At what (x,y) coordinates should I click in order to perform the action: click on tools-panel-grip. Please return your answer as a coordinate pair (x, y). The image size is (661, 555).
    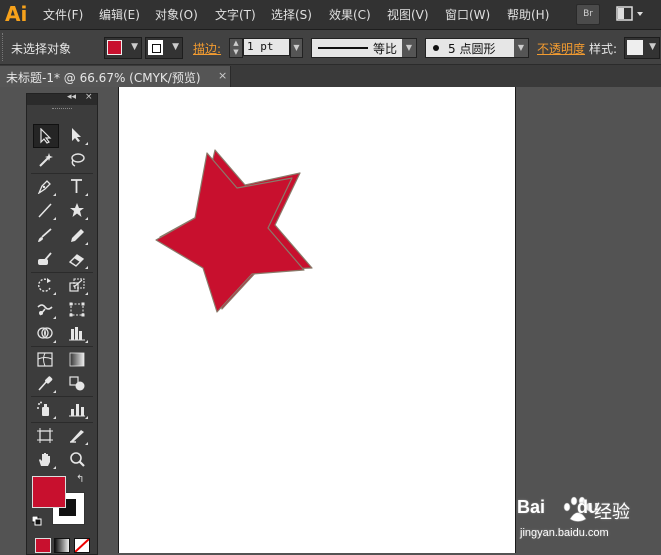
    Looking at the image, I should click on (62, 110).